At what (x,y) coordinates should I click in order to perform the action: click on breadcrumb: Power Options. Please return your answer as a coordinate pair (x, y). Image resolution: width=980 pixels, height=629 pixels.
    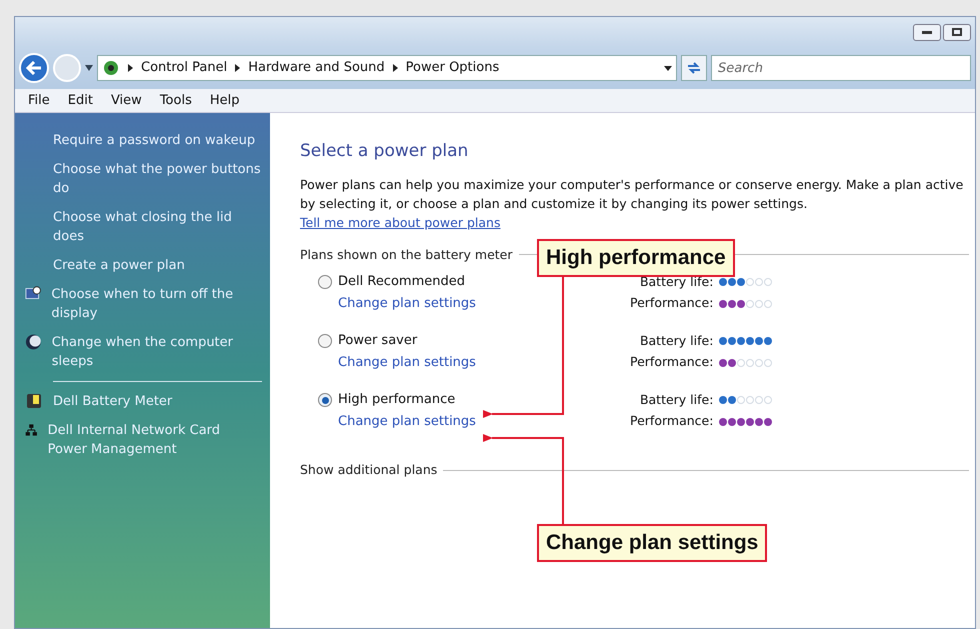
    Looking at the image, I should click on (453, 68).